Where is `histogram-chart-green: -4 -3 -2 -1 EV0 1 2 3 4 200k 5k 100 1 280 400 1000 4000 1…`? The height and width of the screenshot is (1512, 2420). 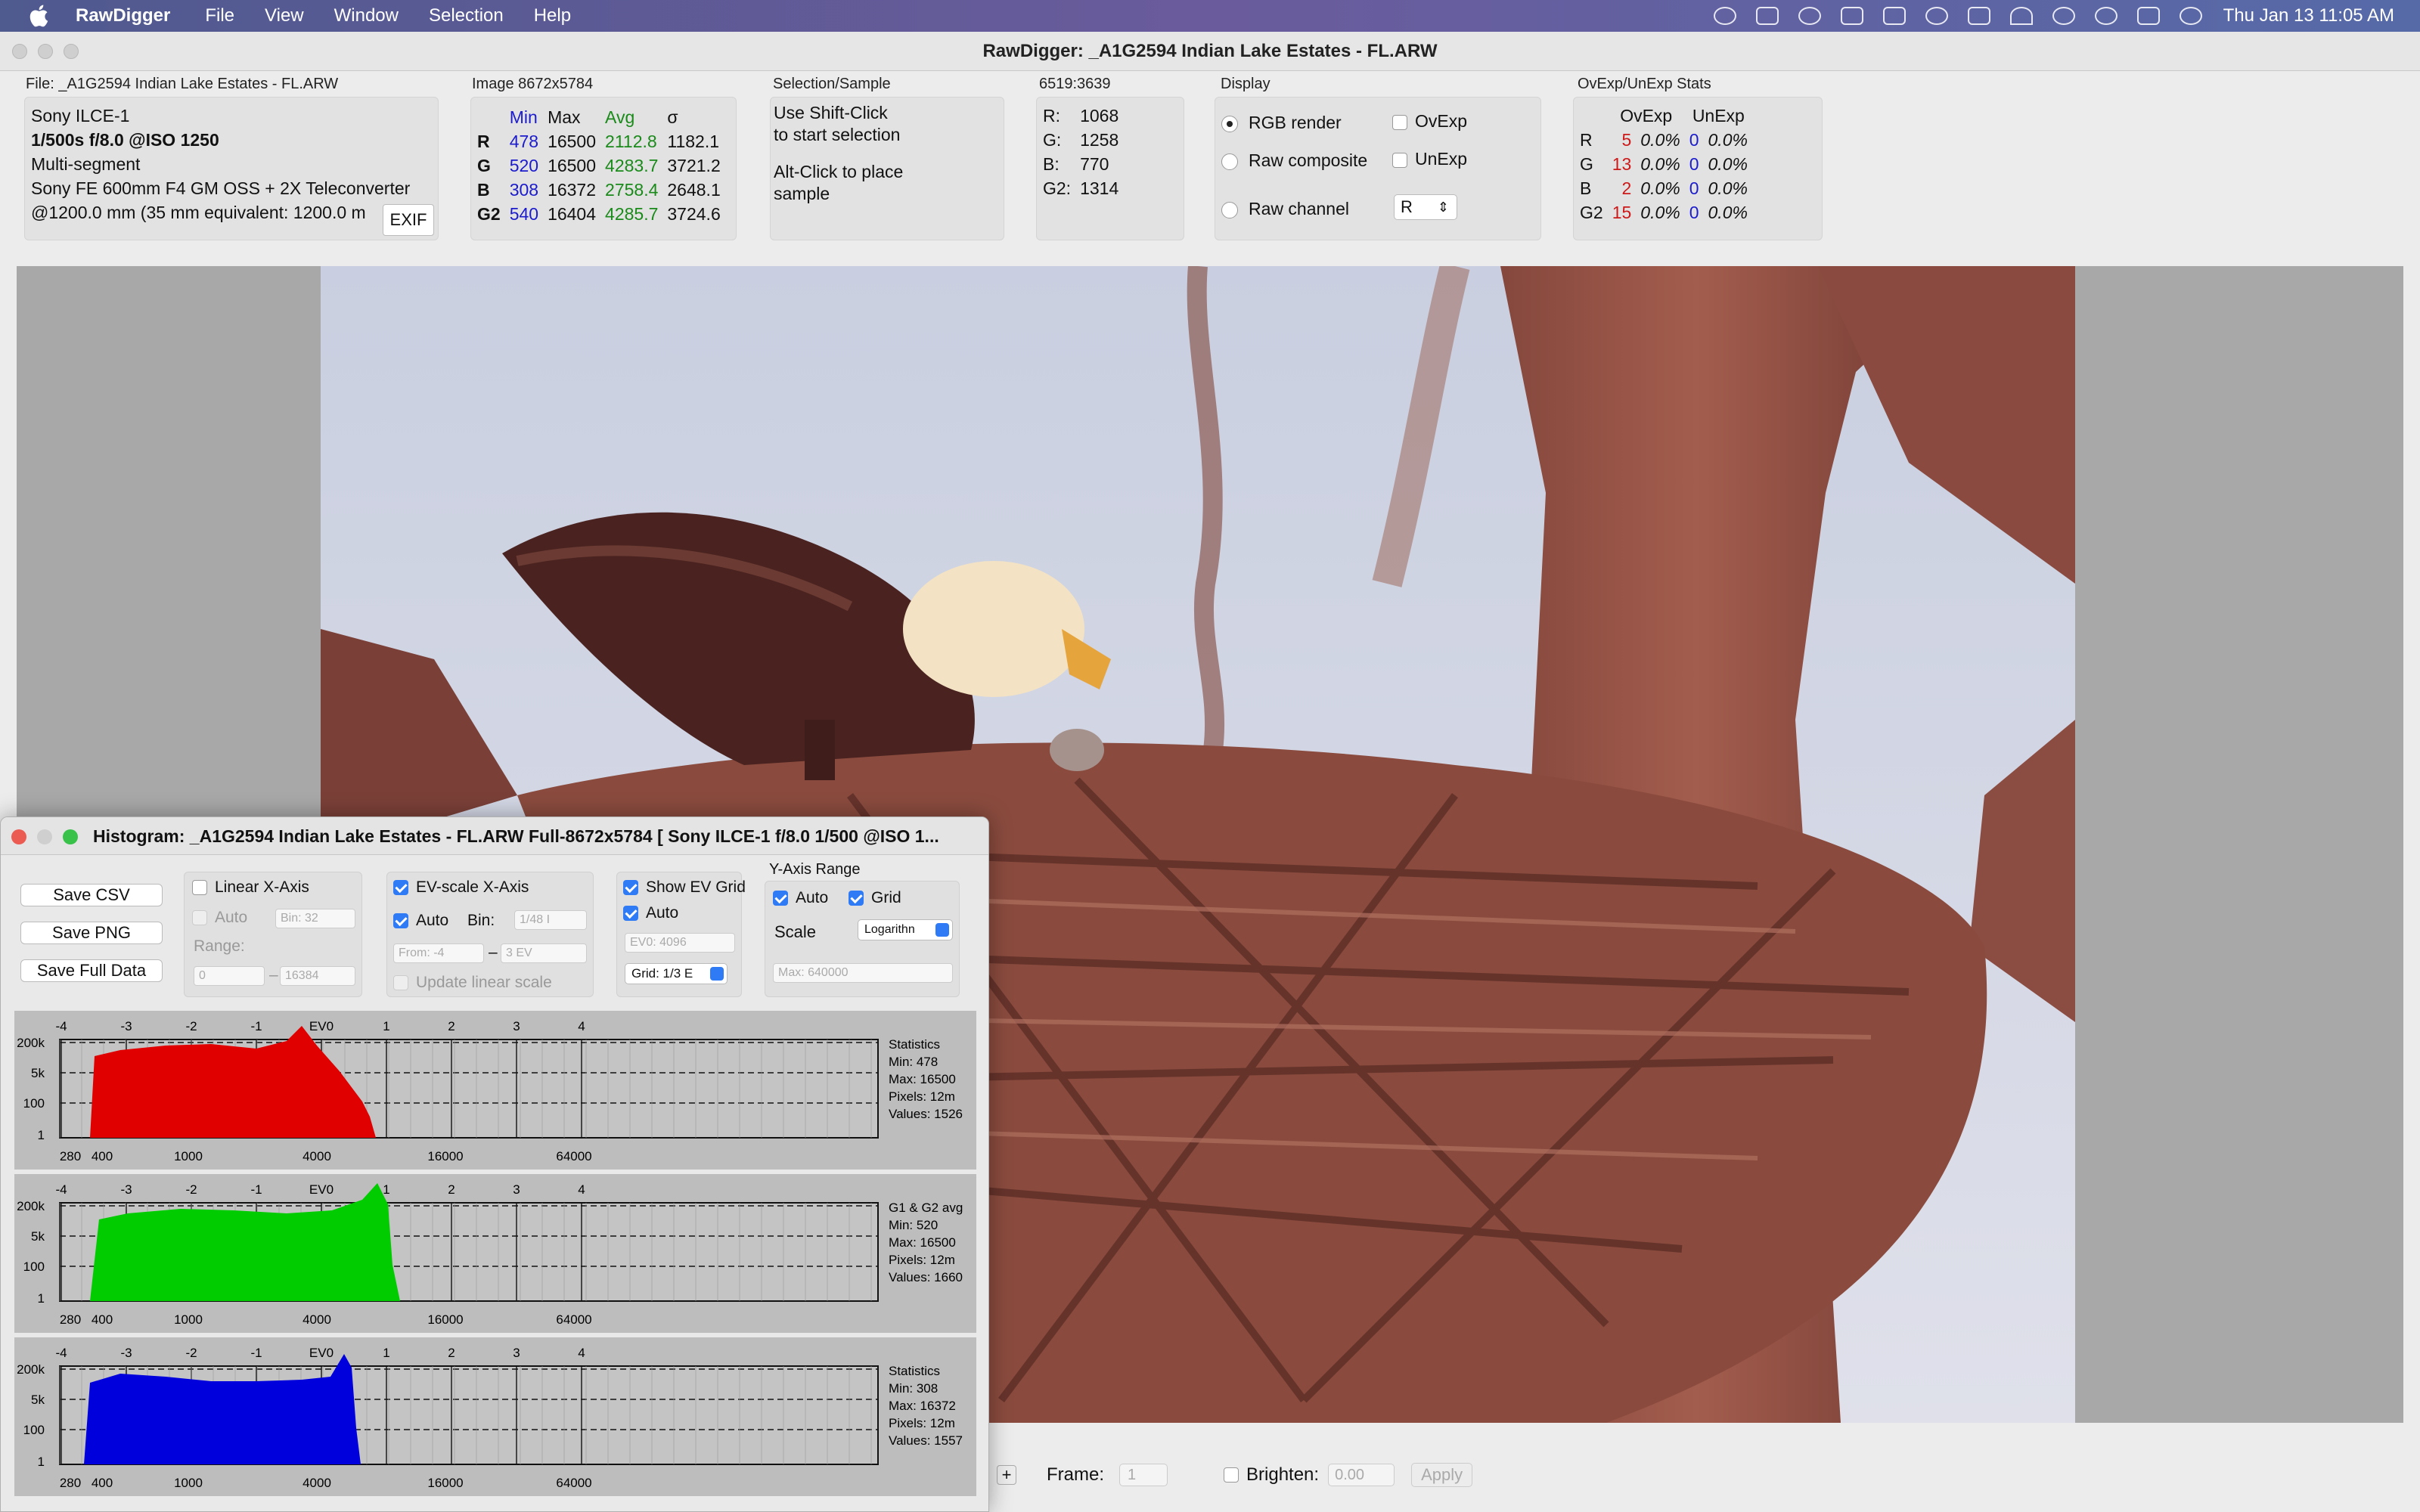
histogram-chart-green: -4 -3 -2 -1 EV0 1 2 3 4 200k 5k 100 1 280 400 1000 4000 1… is located at coordinates (495, 1253).